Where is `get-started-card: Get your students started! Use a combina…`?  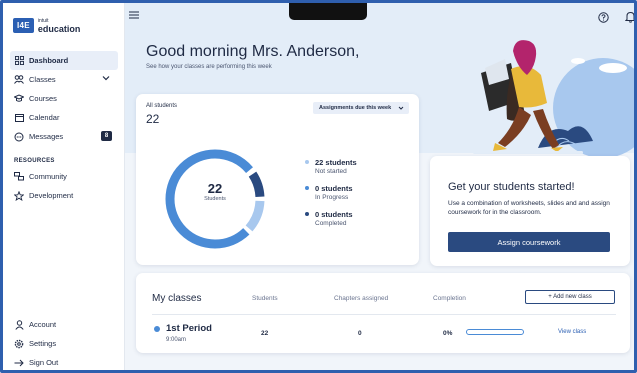
get-started-card: Get your students started! Use a combina… is located at coordinates (530, 211).